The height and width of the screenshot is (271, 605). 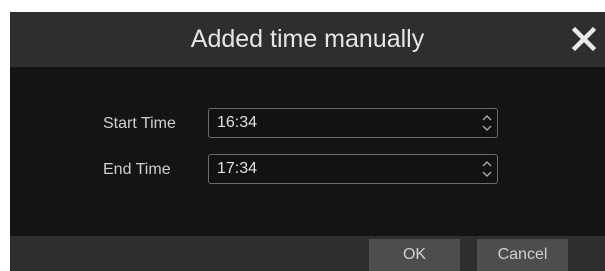 I want to click on end-time-value: 17:34, so click(x=237, y=168).